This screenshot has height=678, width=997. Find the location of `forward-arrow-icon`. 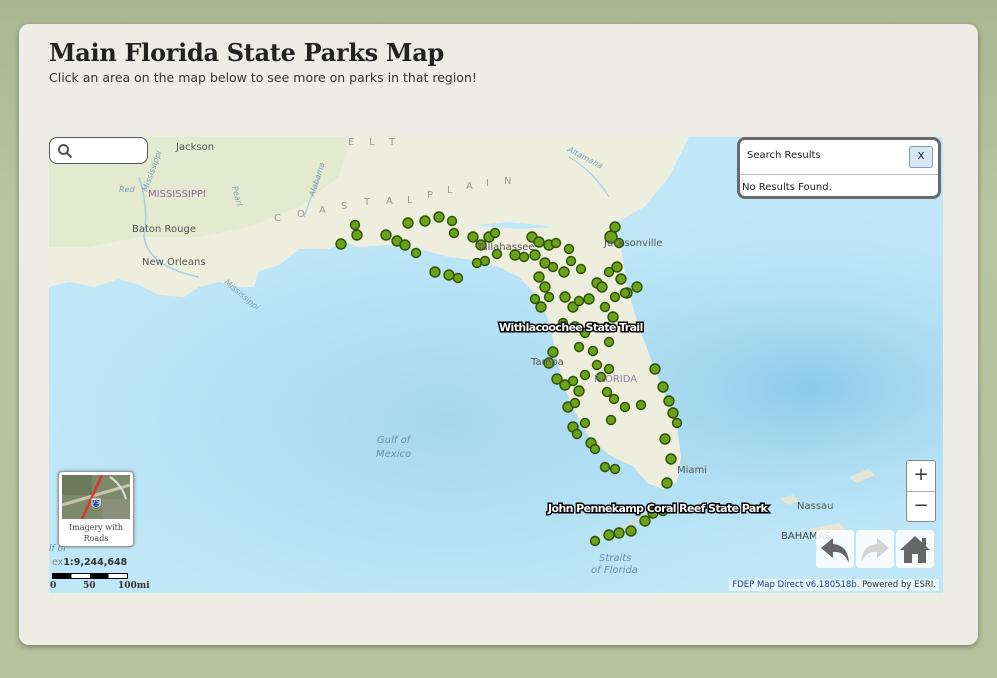

forward-arrow-icon is located at coordinates (875, 550).